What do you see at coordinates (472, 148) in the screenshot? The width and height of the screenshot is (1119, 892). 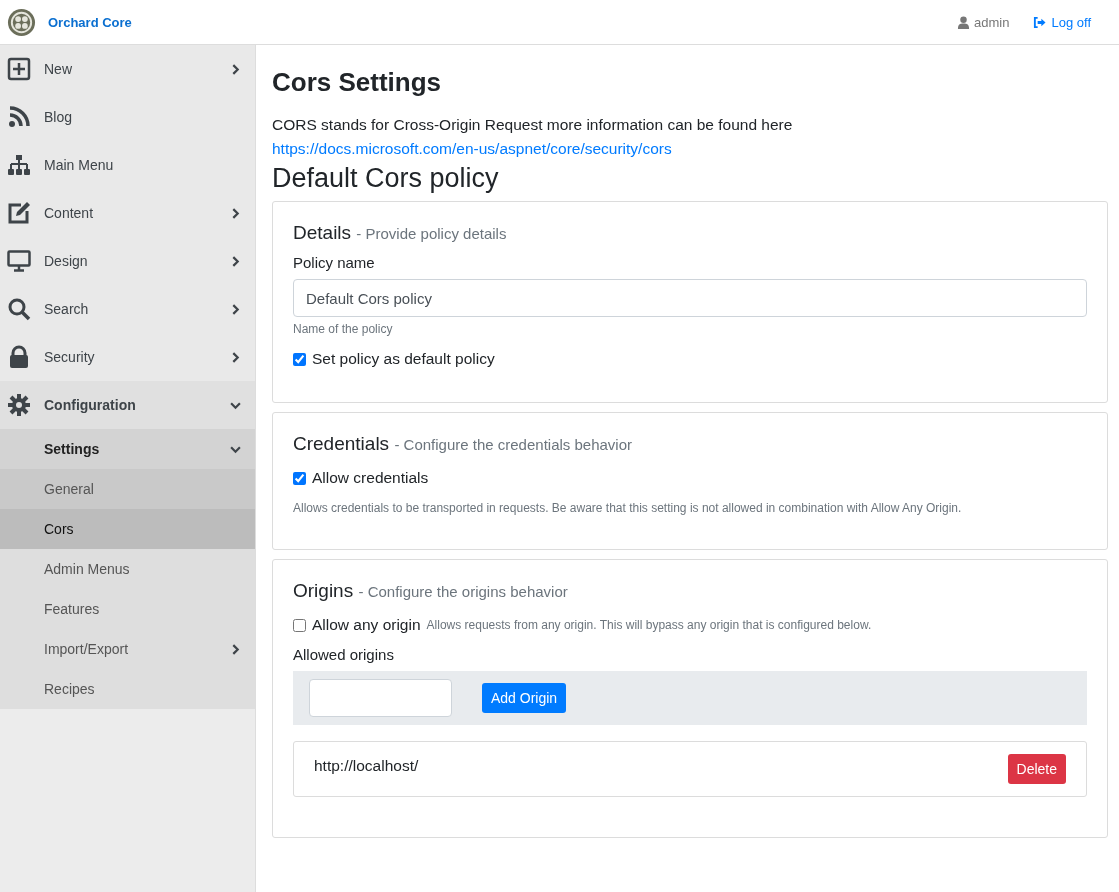 I see `docs-link: https://docs.microsoft.com/en-us/aspnet/core/security/cors` at bounding box center [472, 148].